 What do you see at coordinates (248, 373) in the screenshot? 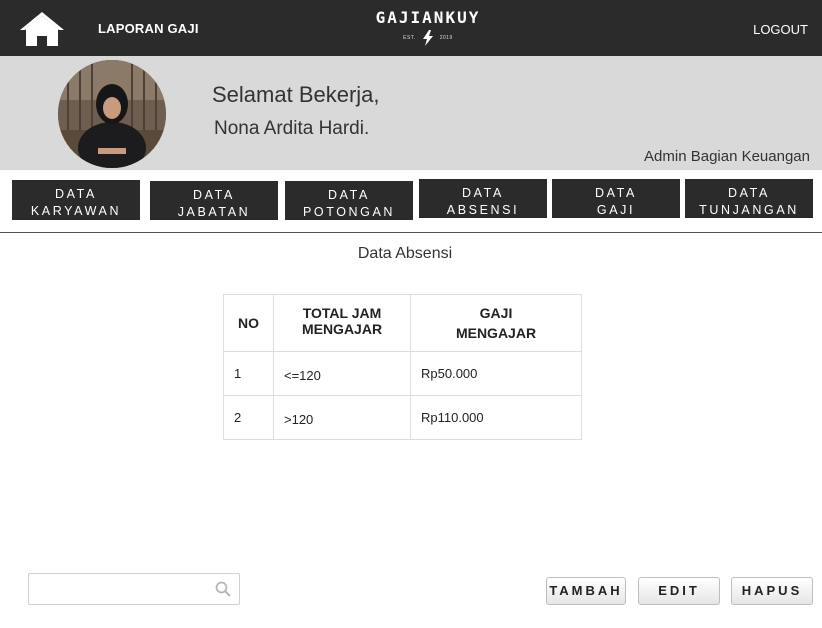
I see `cell-no: 1` at bounding box center [248, 373].